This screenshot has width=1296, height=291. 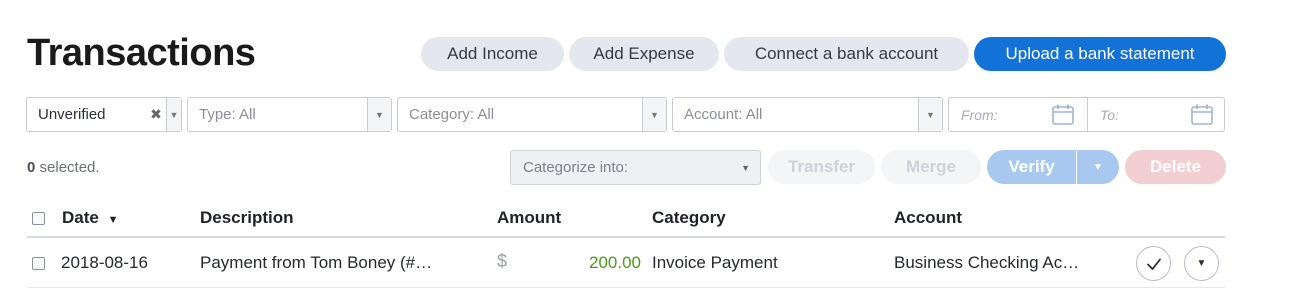 I want to click on row-amount: 200.00, so click(x=615, y=262).